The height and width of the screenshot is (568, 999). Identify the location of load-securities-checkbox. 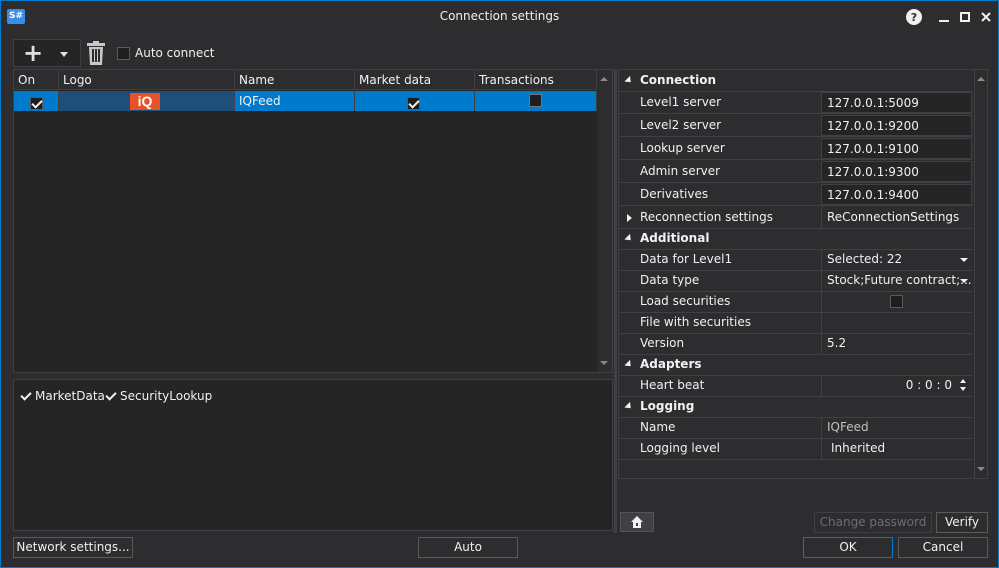
(896, 301).